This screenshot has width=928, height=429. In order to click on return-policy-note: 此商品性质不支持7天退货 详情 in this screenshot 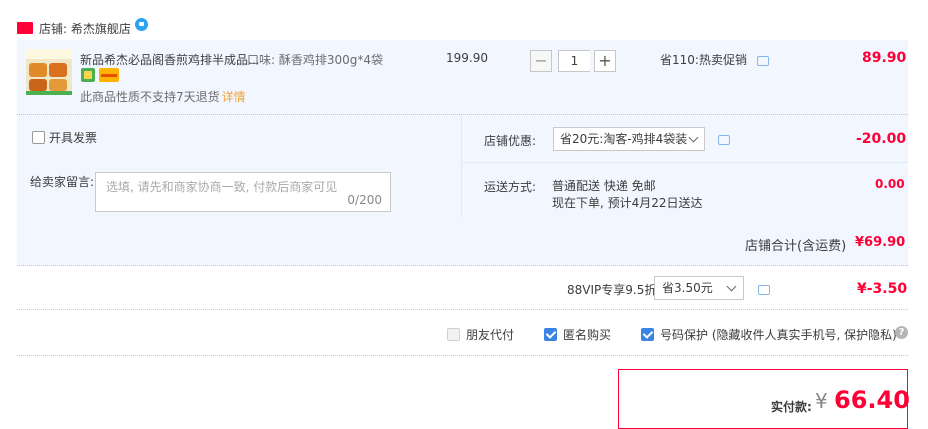, I will do `click(163, 96)`.